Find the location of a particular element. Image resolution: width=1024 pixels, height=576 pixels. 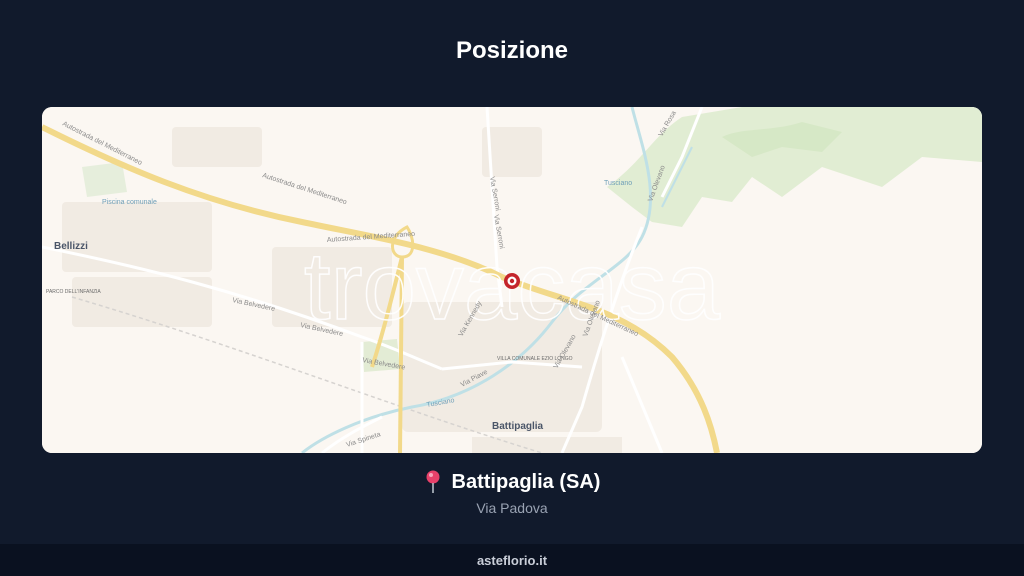

pushpin-icon is located at coordinates (433, 481).